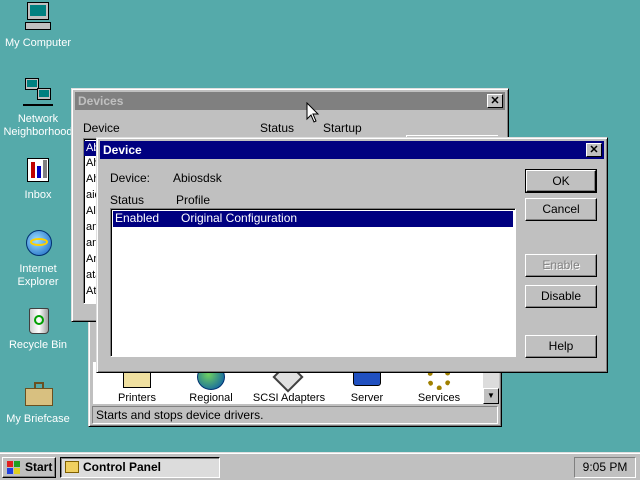 This screenshot has width=640, height=480. I want to click on my-computer-icon, so click(38, 18).